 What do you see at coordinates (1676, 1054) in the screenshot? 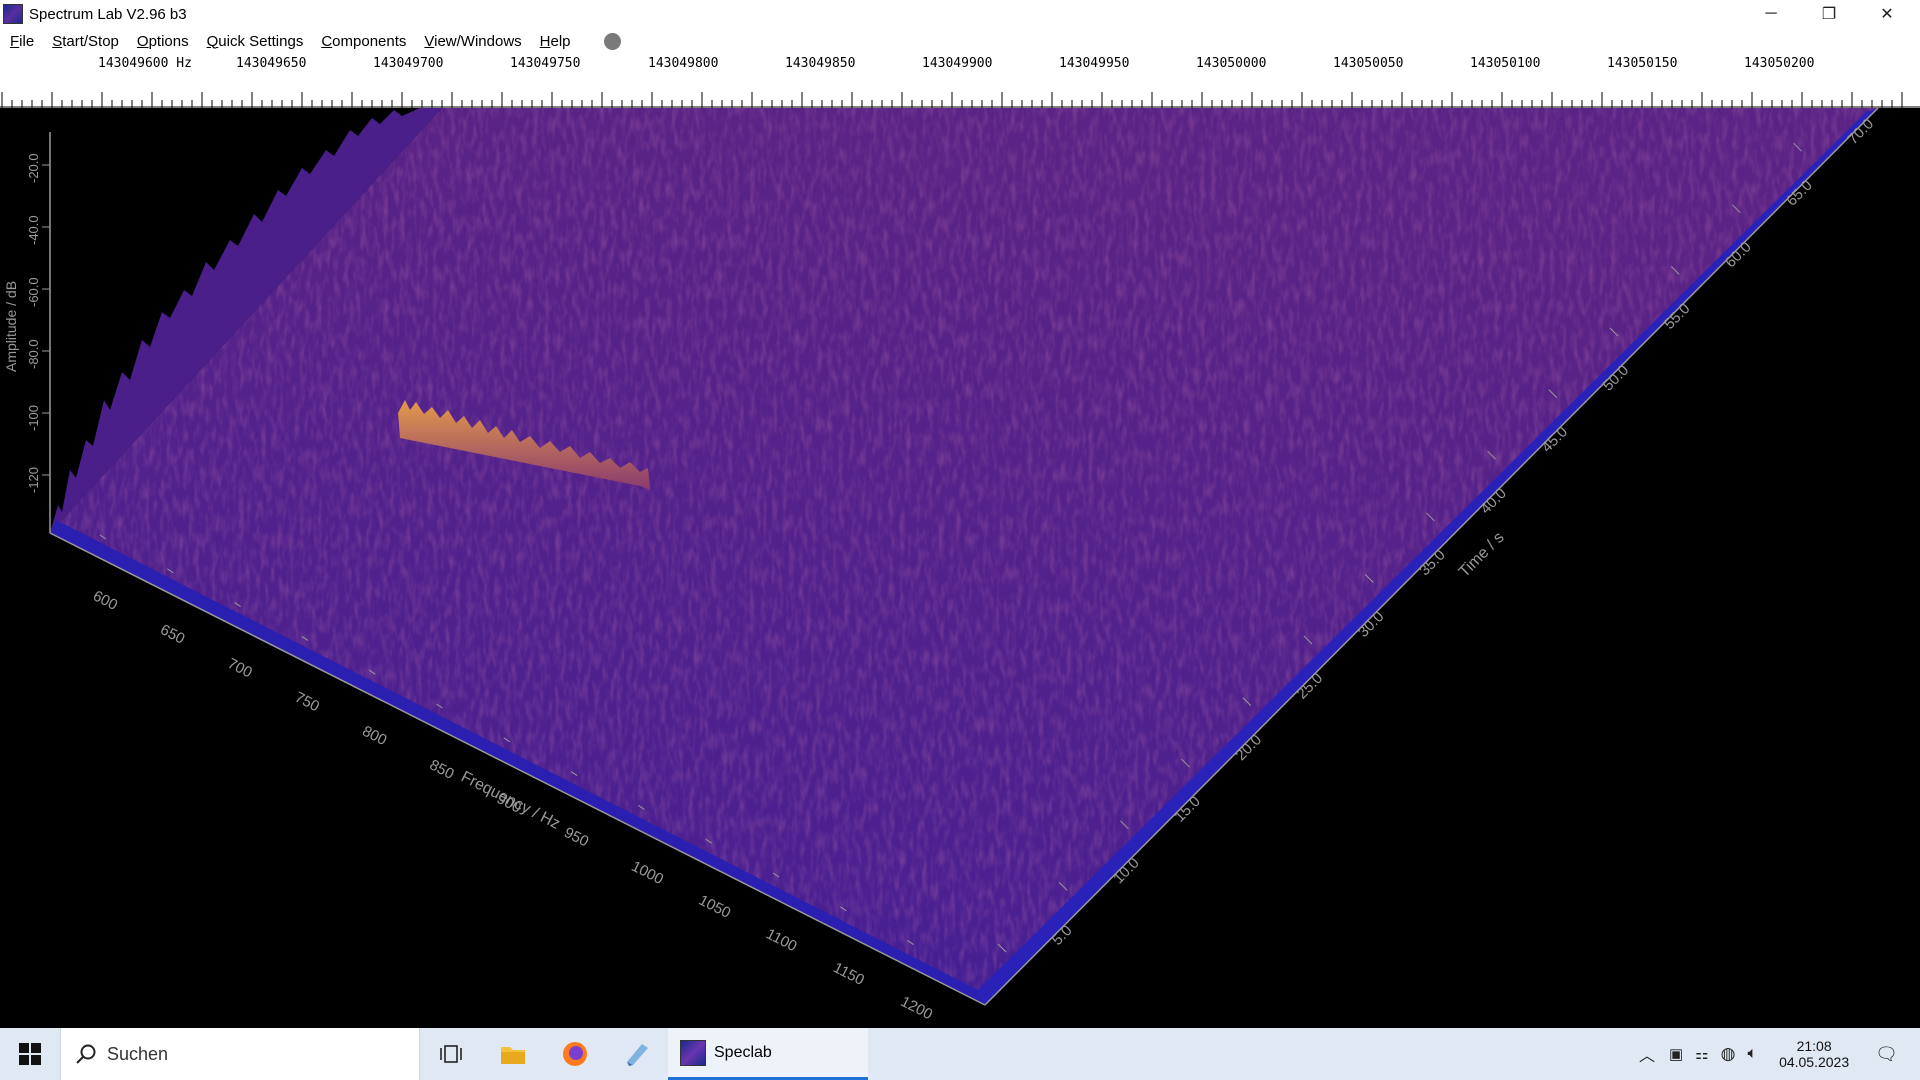
I see `device-icon: ▣` at bounding box center [1676, 1054].